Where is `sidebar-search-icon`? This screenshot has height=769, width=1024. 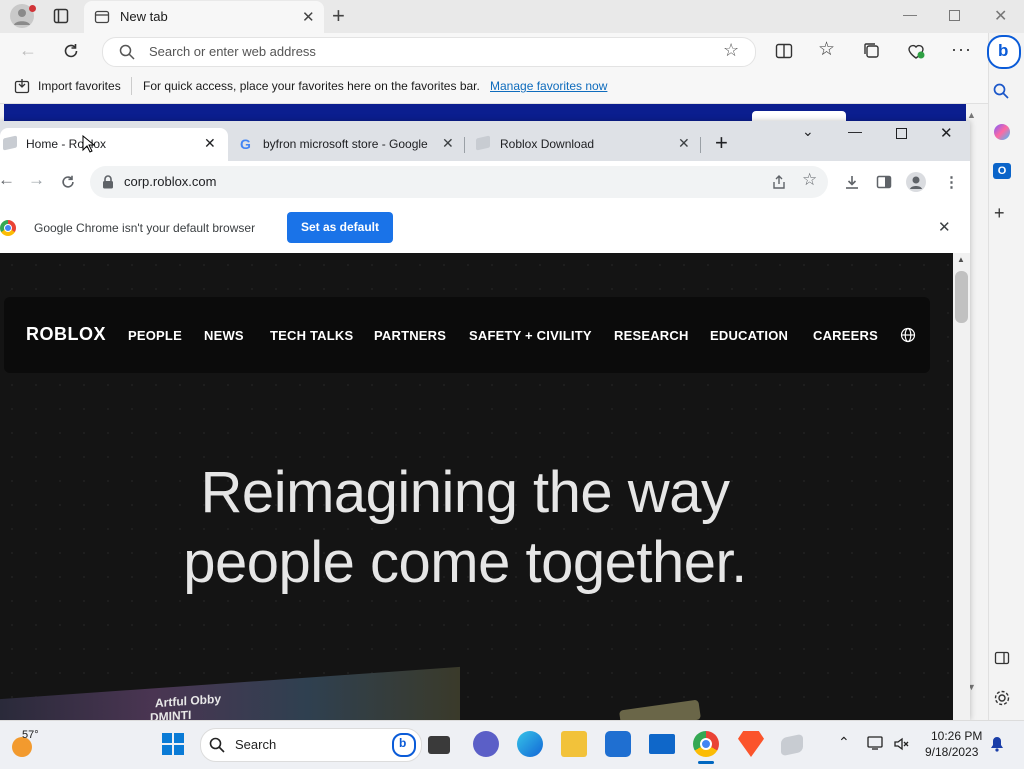 sidebar-search-icon is located at coordinates (1001, 91).